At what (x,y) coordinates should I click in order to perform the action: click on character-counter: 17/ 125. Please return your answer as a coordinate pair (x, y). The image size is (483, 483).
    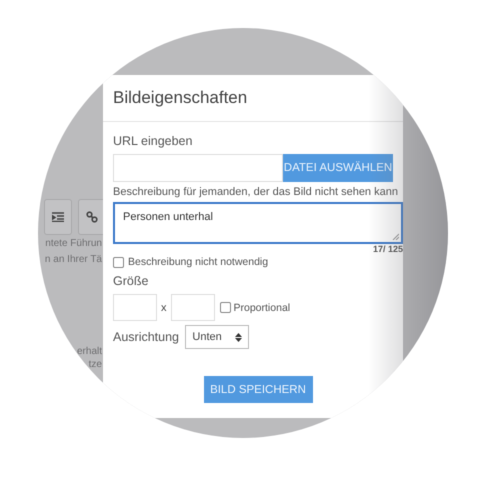
    Looking at the image, I should click on (387, 249).